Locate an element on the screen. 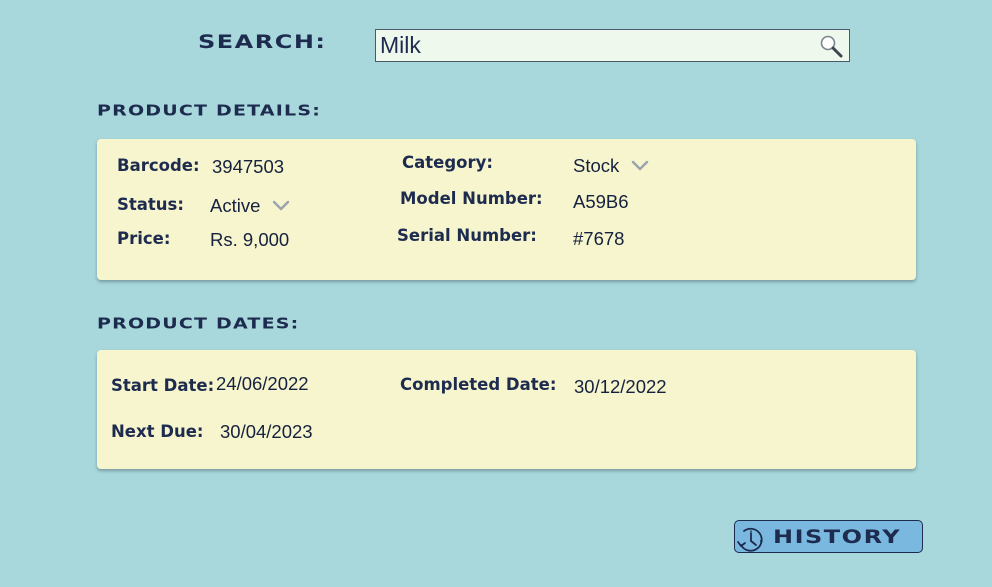 The image size is (992, 587). completed-date-value: 30/12/2022 is located at coordinates (620, 386).